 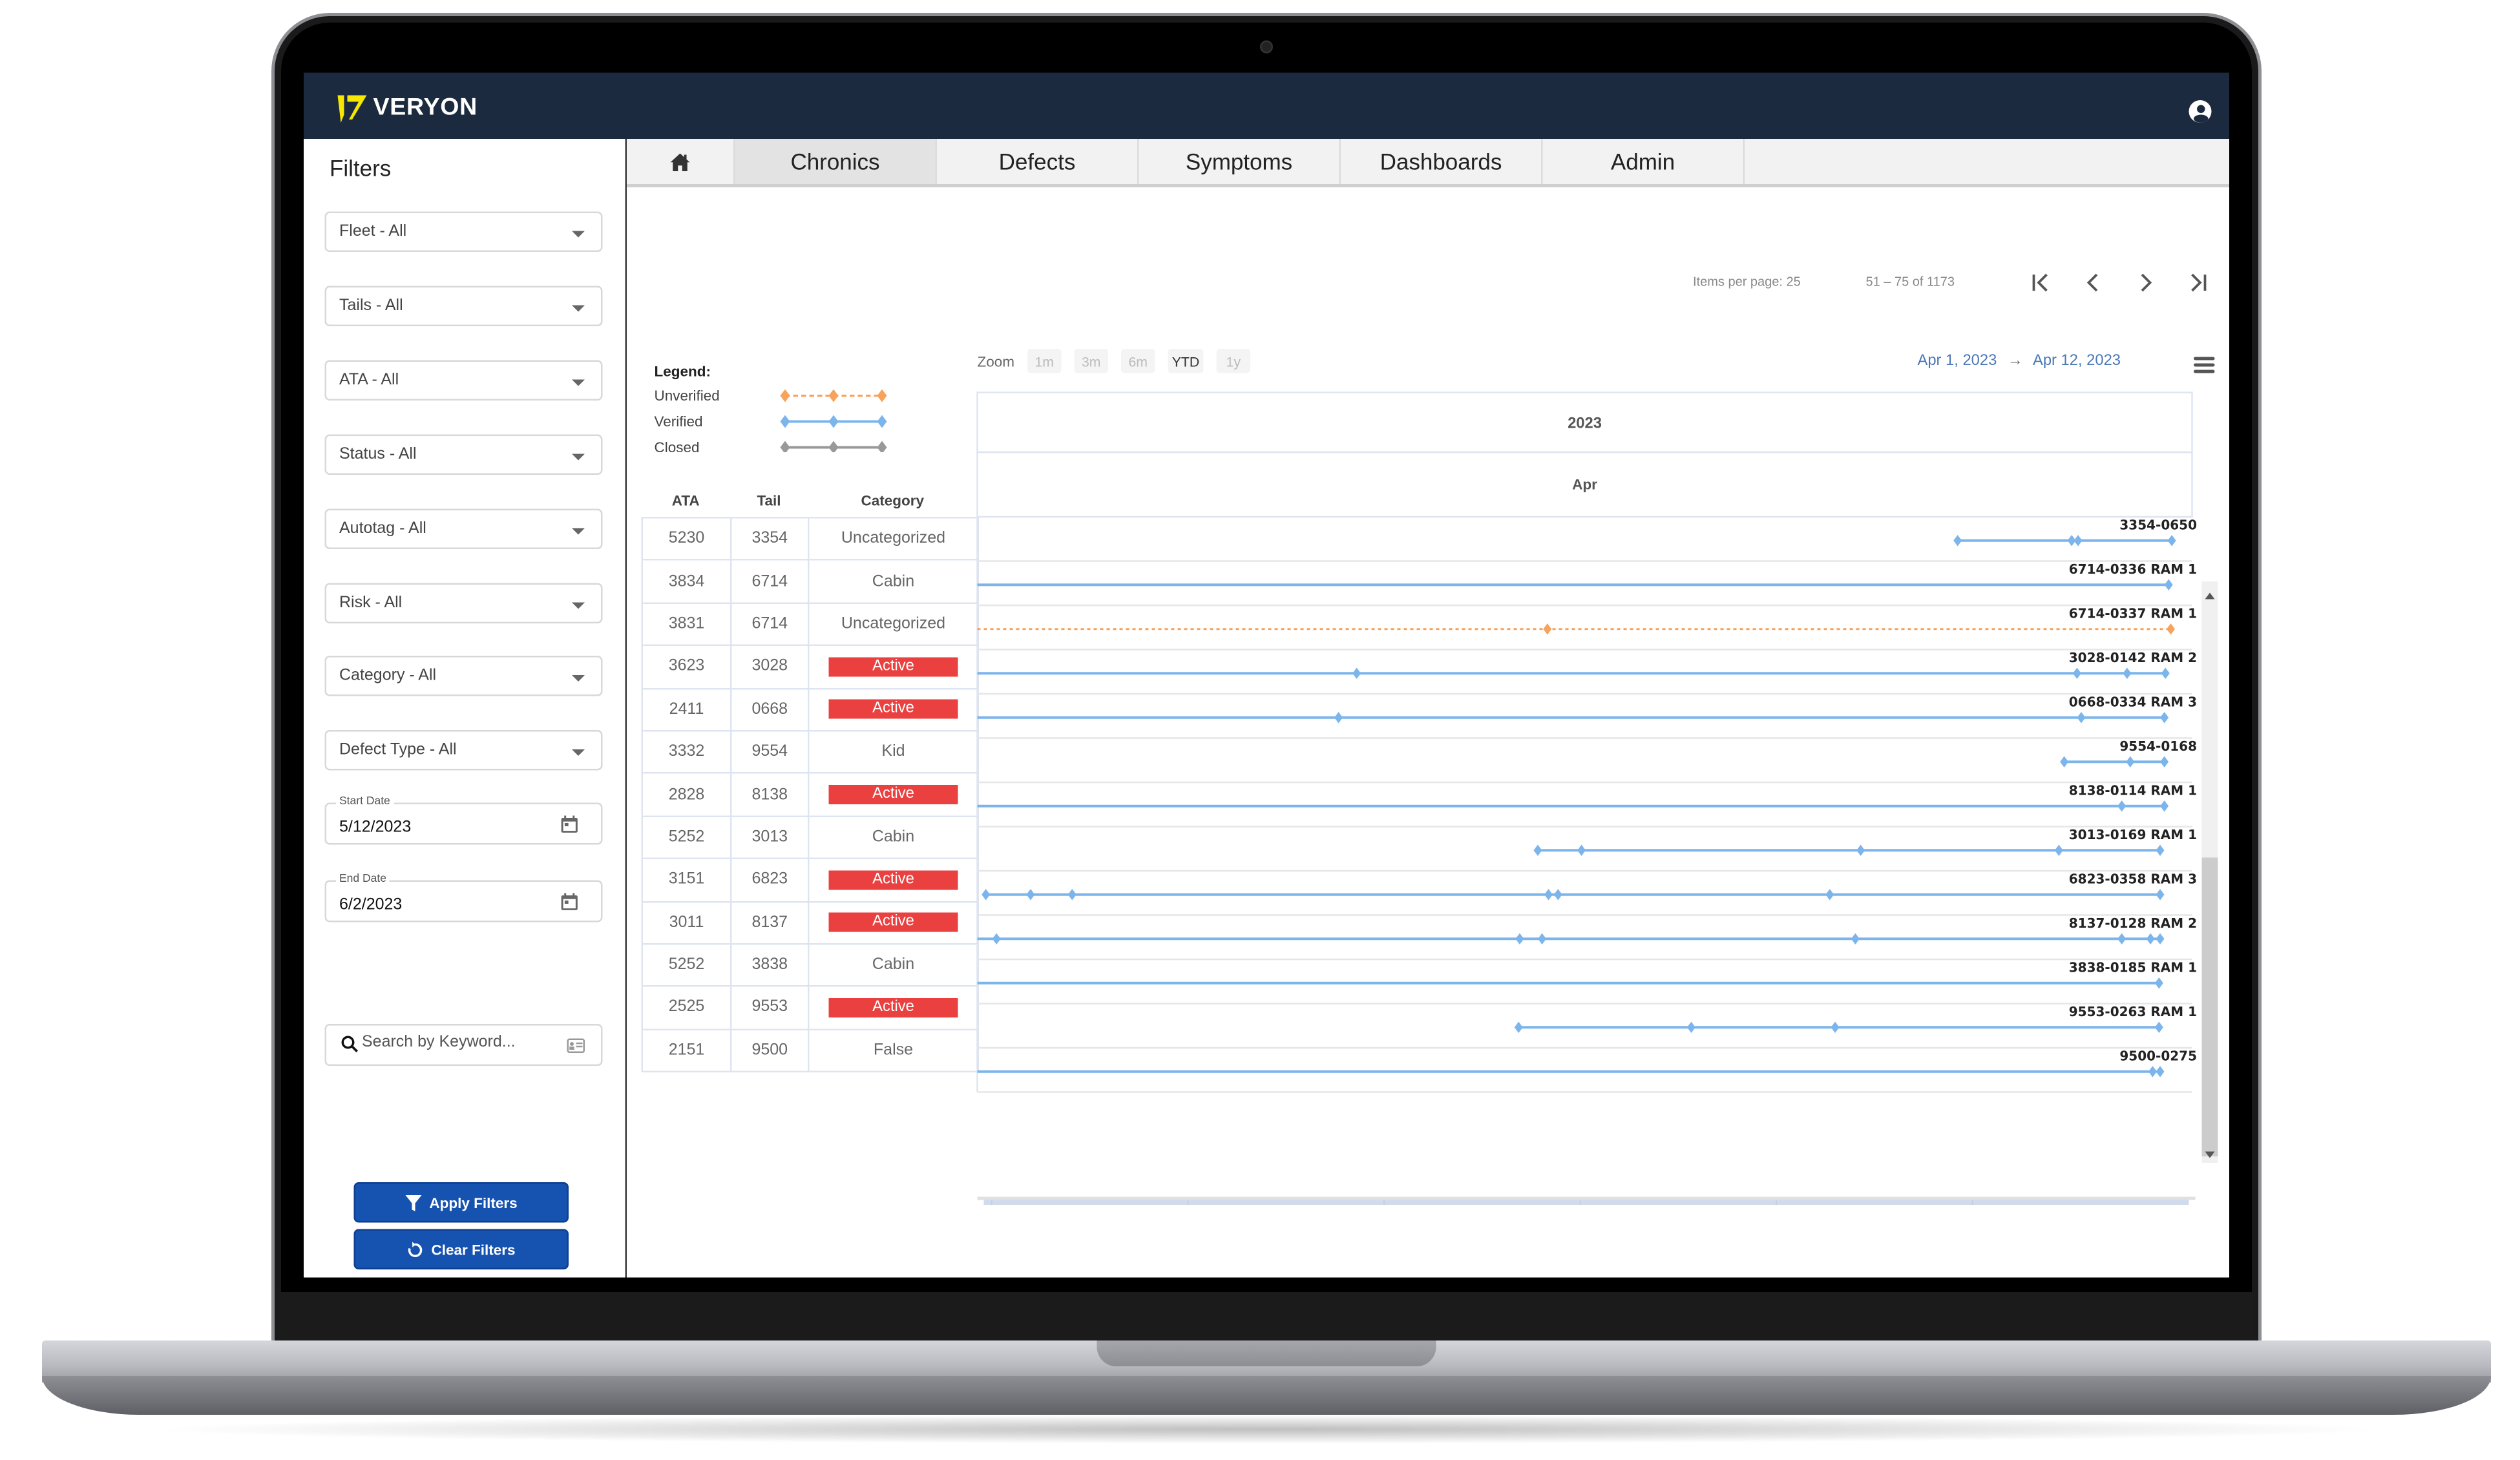 What do you see at coordinates (2133, 569) in the screenshot?
I see `row-label: 6714-0336 RAM 1` at bounding box center [2133, 569].